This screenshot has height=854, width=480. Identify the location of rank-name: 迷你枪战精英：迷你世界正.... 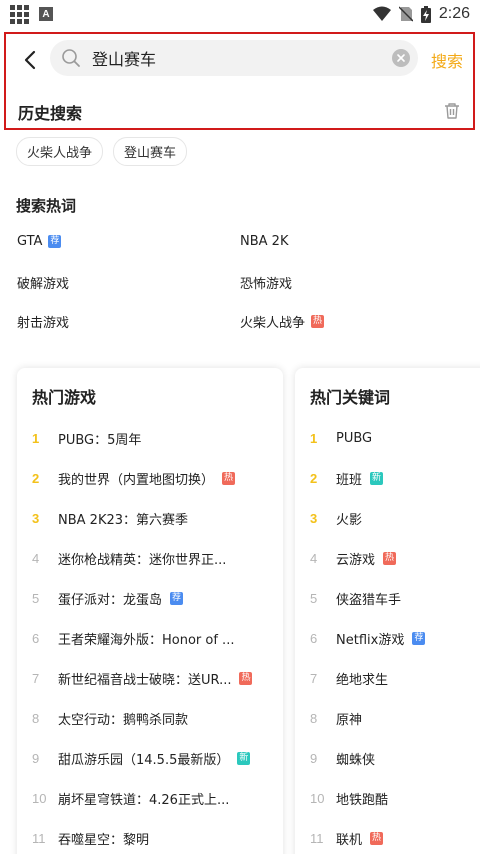
(142, 560).